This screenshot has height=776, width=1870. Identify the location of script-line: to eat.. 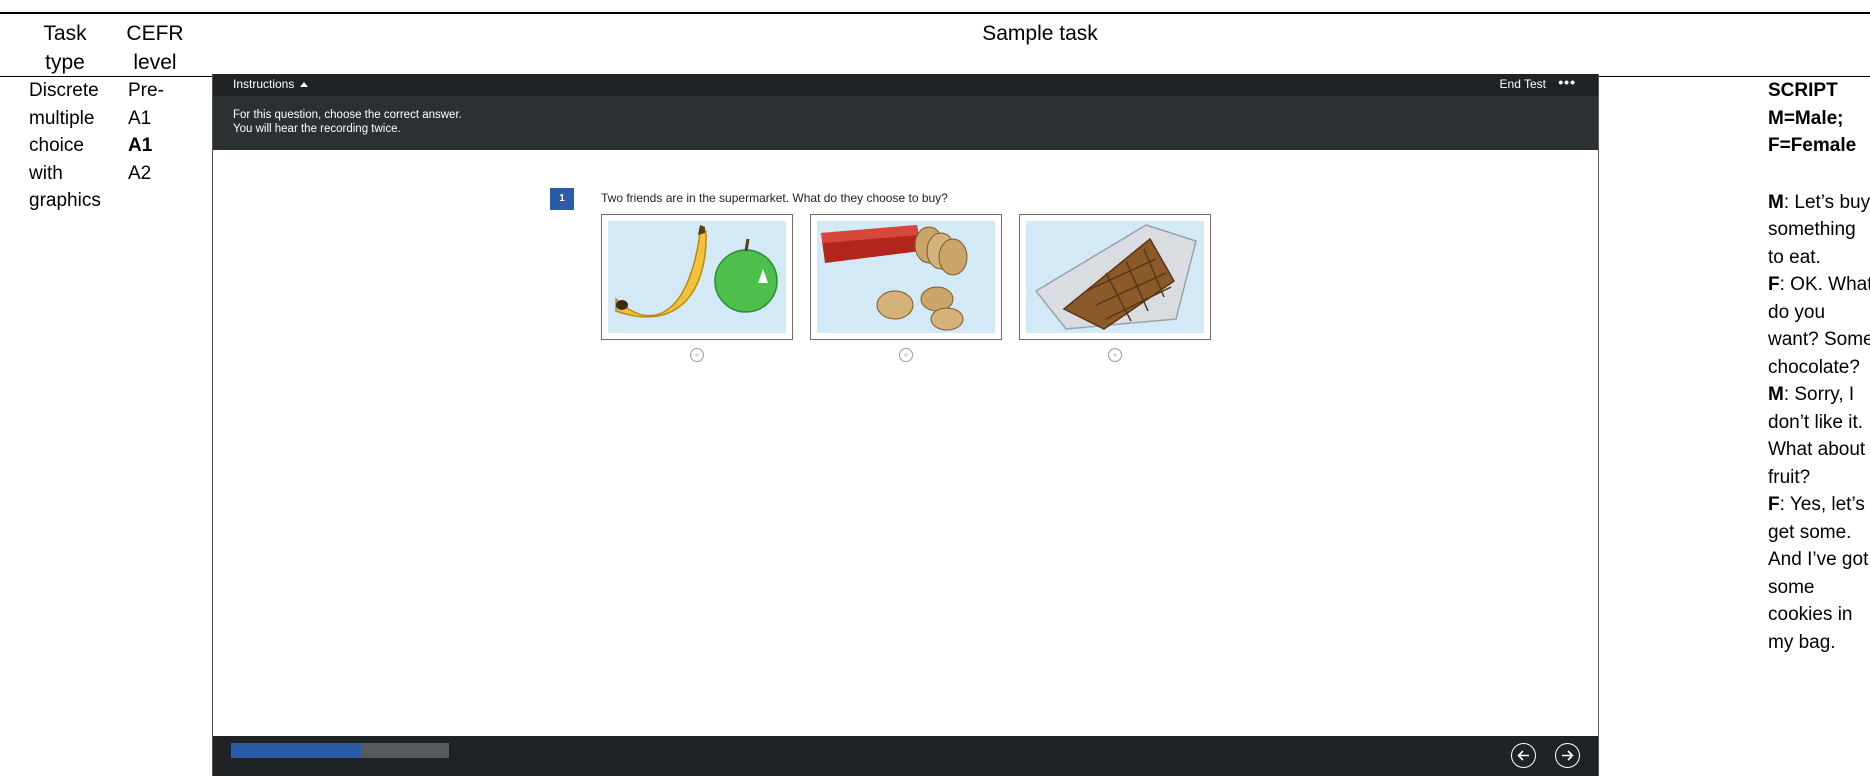
(1794, 257).